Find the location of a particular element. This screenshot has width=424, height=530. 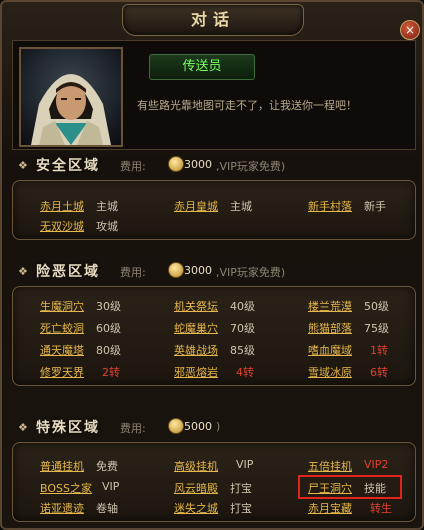

zone-link: 五倍挂机 is located at coordinates (330, 466).